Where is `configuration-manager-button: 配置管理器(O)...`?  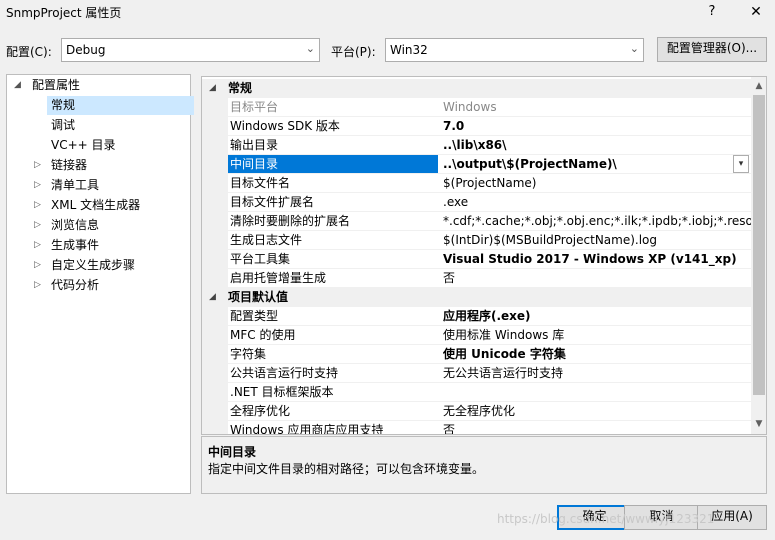 configuration-manager-button: 配置管理器(O)... is located at coordinates (712, 49).